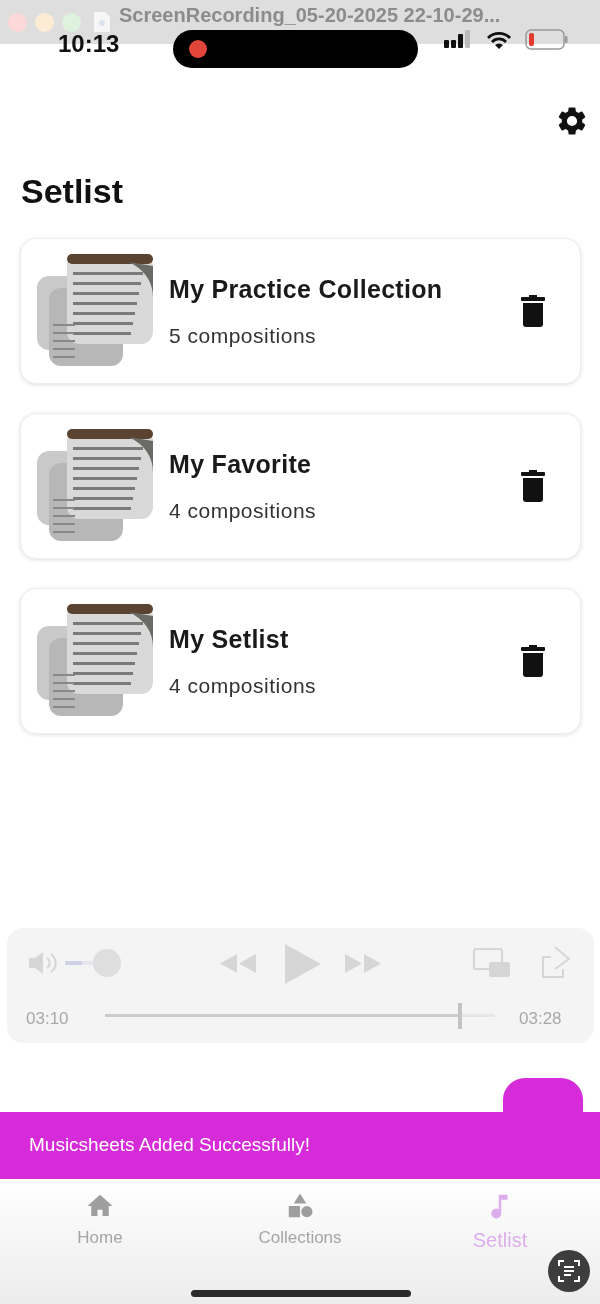 The image size is (600, 1304). What do you see at coordinates (459, 1016) in the screenshot?
I see `progress-thumb` at bounding box center [459, 1016].